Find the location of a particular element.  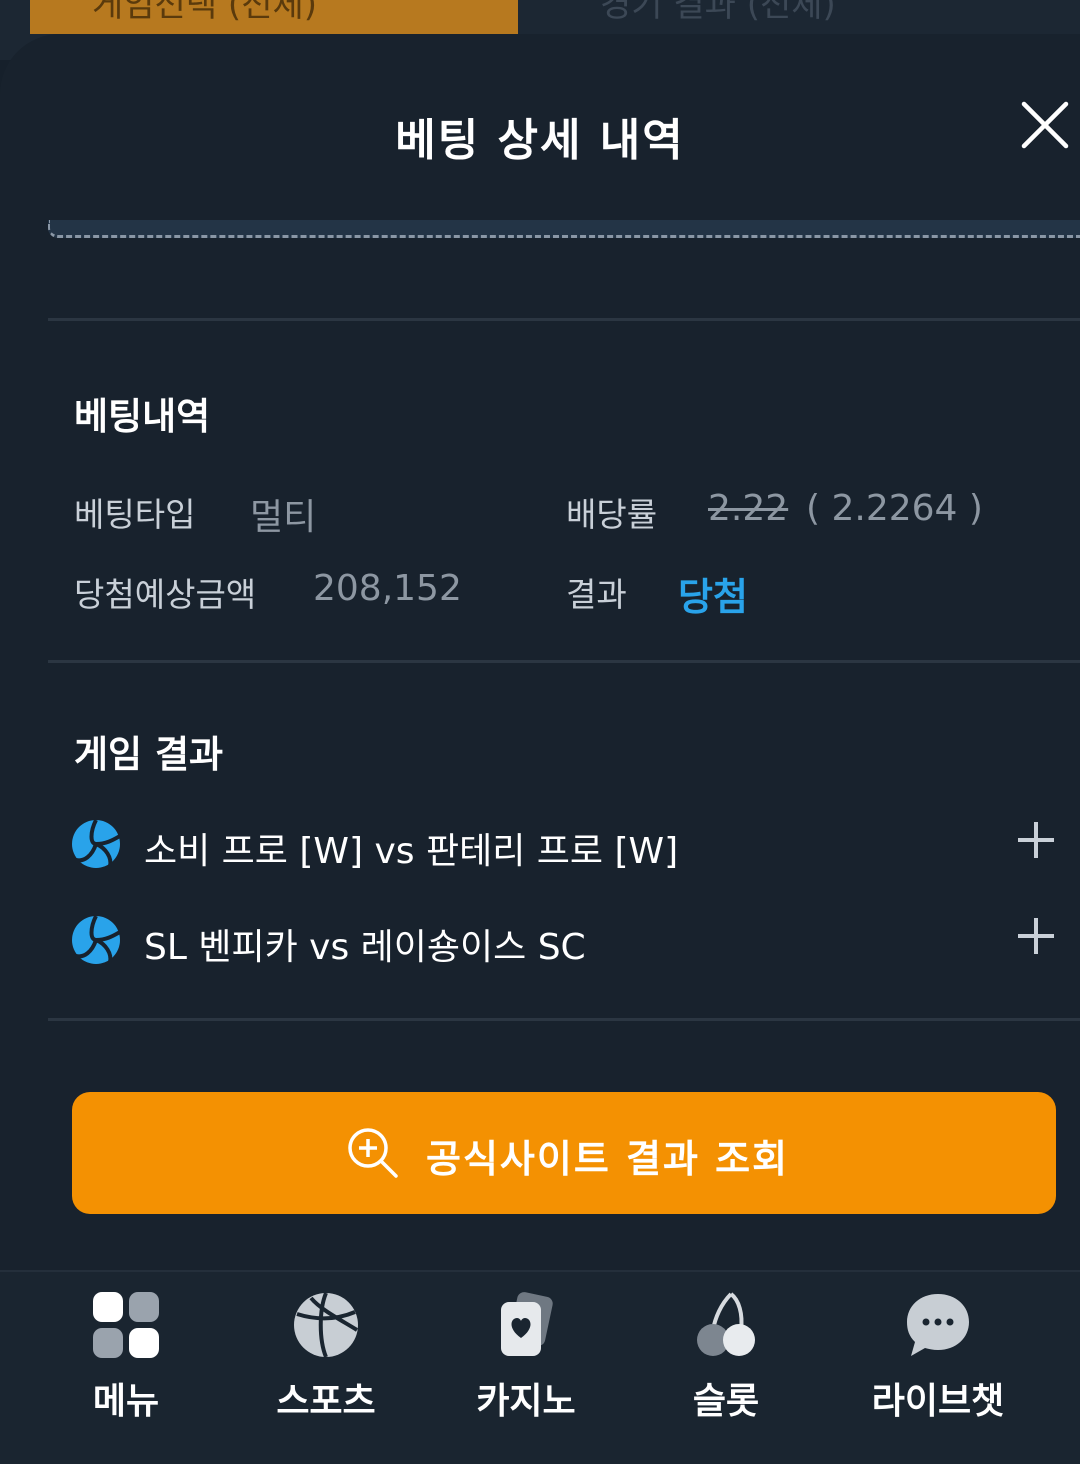

bet-type-label: 베팅타입 is located at coordinates (135, 514).